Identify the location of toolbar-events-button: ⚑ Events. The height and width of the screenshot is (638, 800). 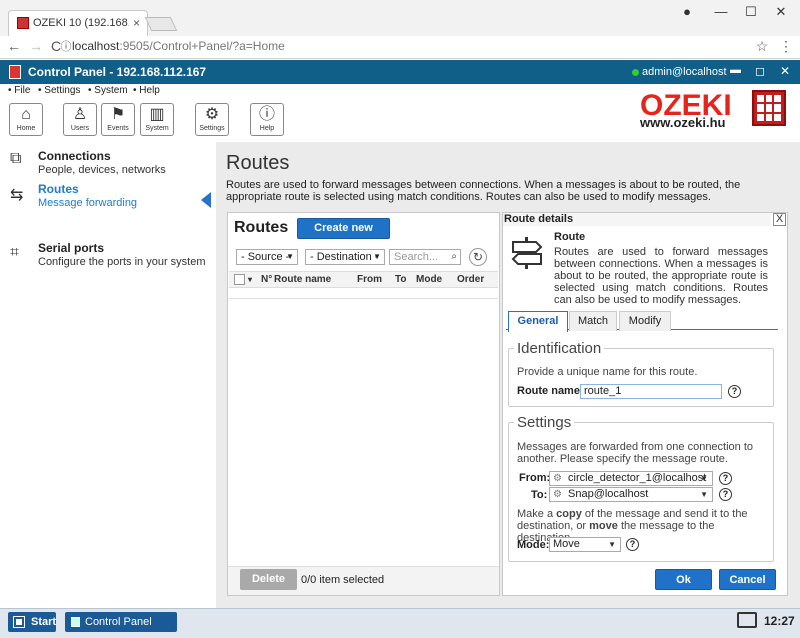
(118, 119).